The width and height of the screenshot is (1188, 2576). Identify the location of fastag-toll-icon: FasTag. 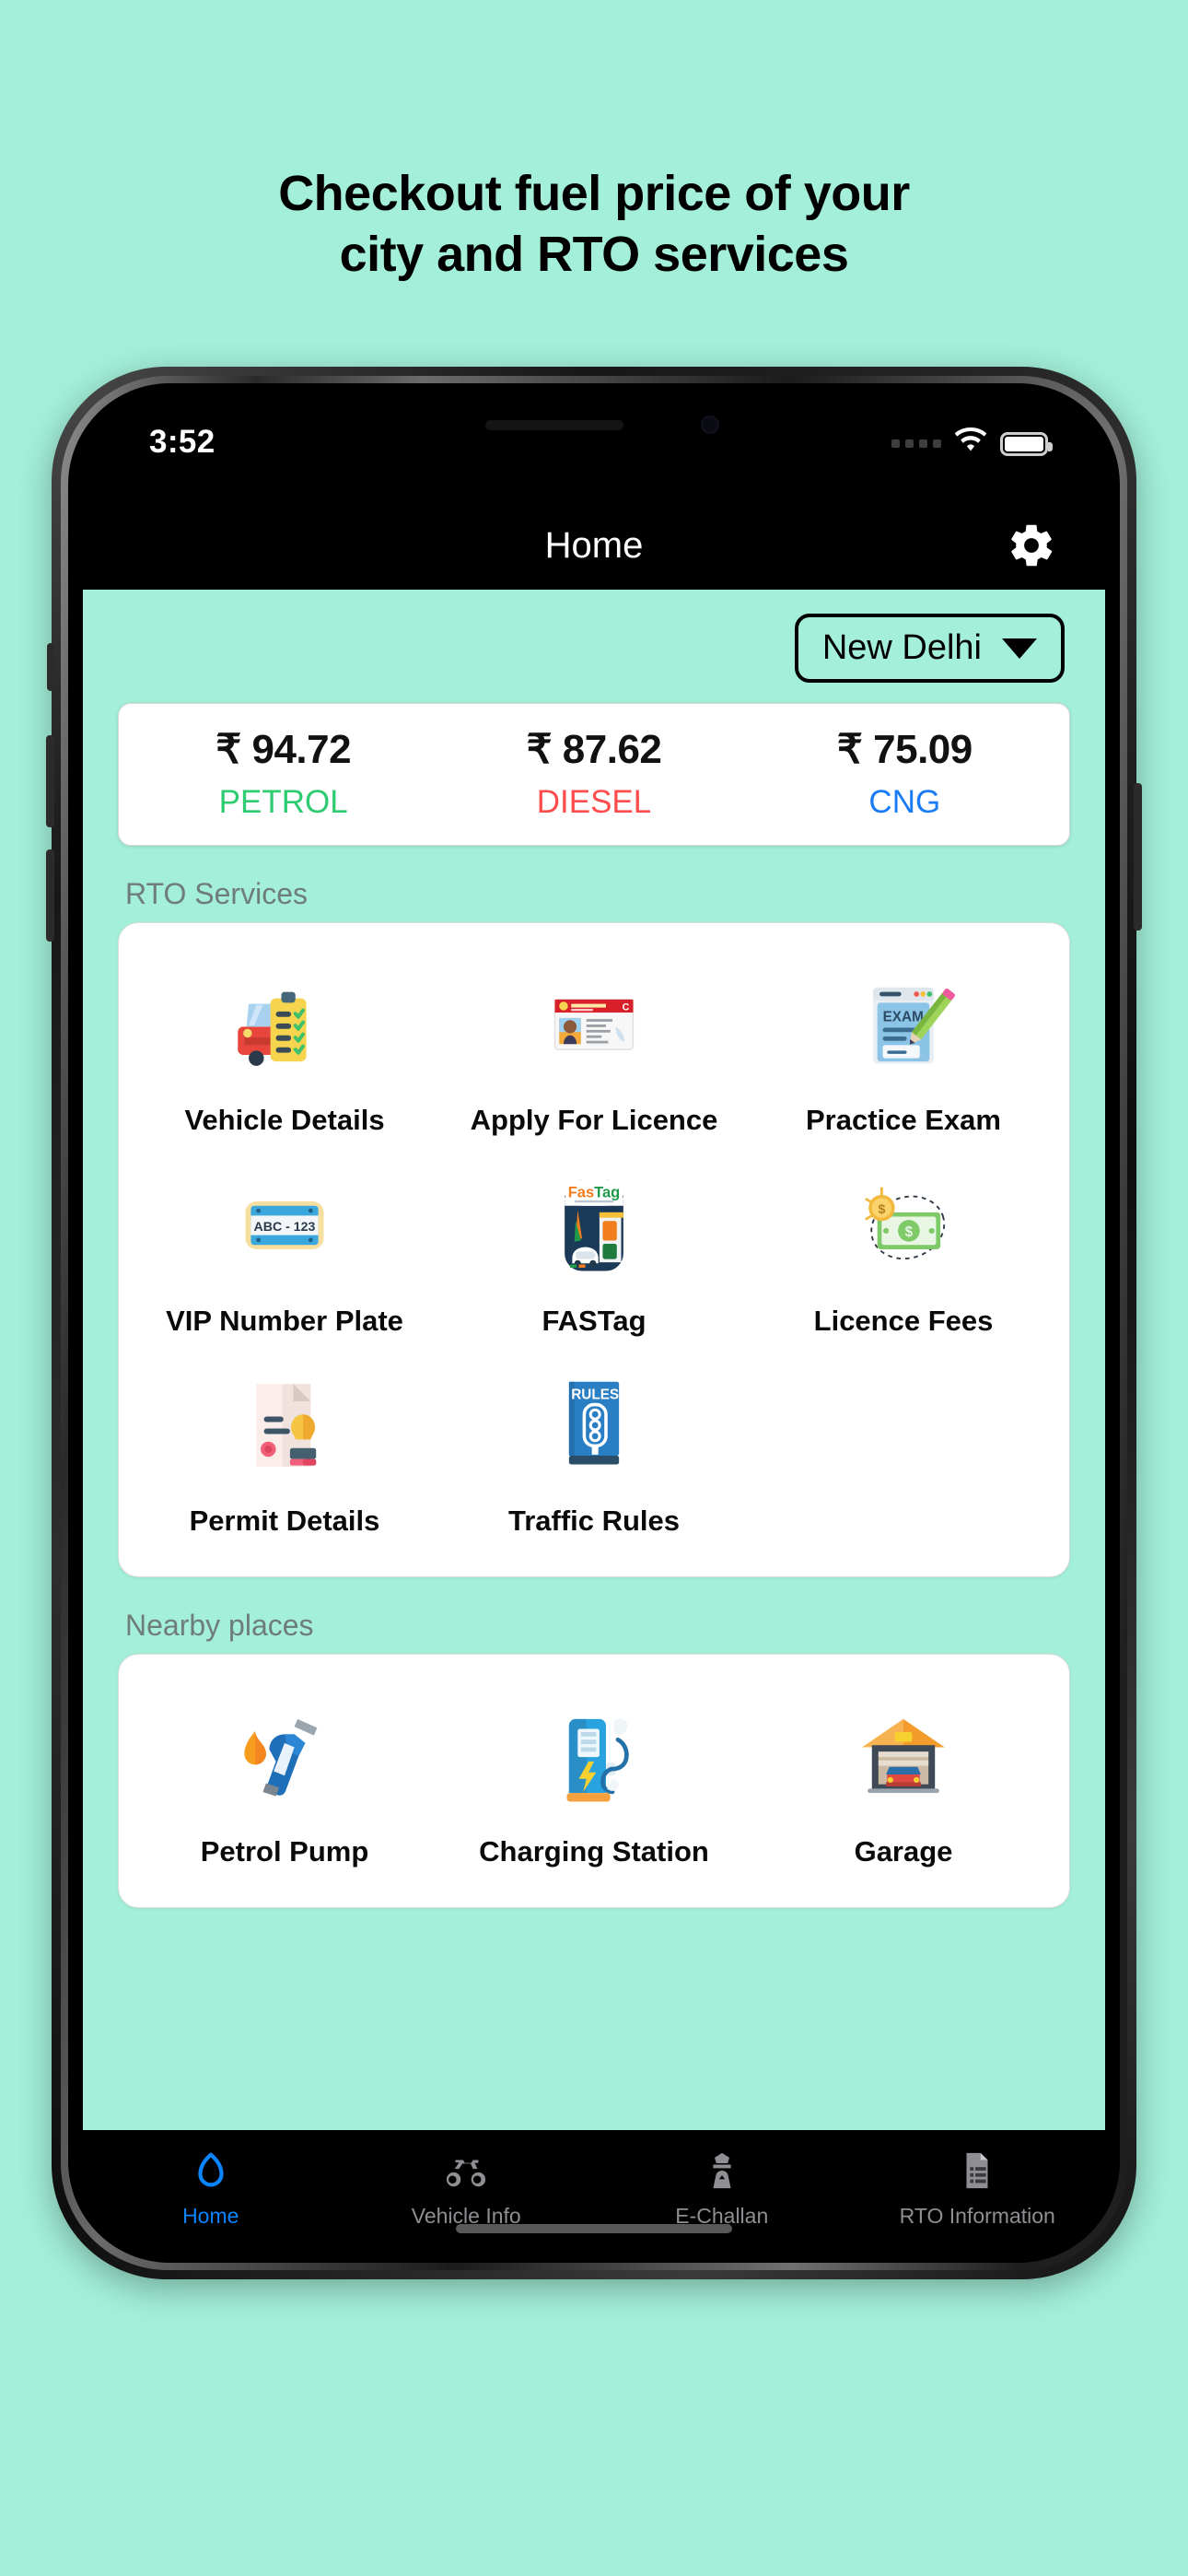
(594, 1225).